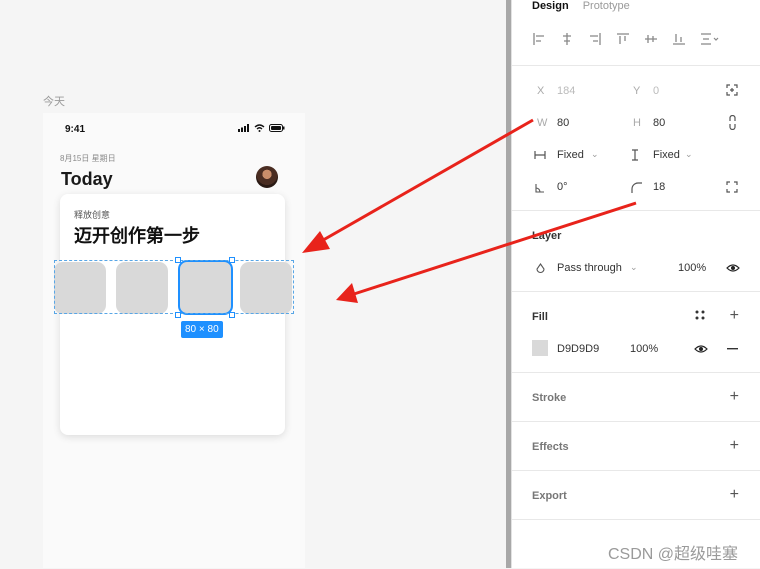 The height and width of the screenshot is (569, 760). What do you see at coordinates (418, 185) in the screenshot?
I see `arrow-to-selection` at bounding box center [418, 185].